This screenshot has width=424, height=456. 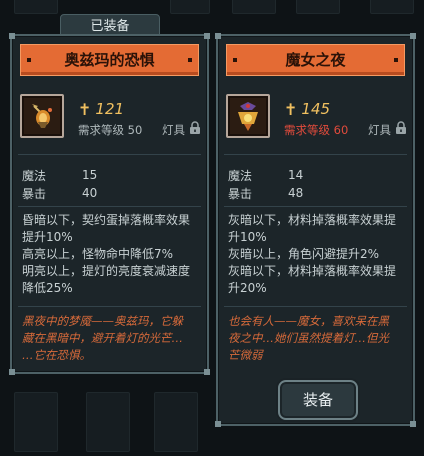 What do you see at coordinates (318, 400) in the screenshot?
I see `equip-button: 装备` at bounding box center [318, 400].